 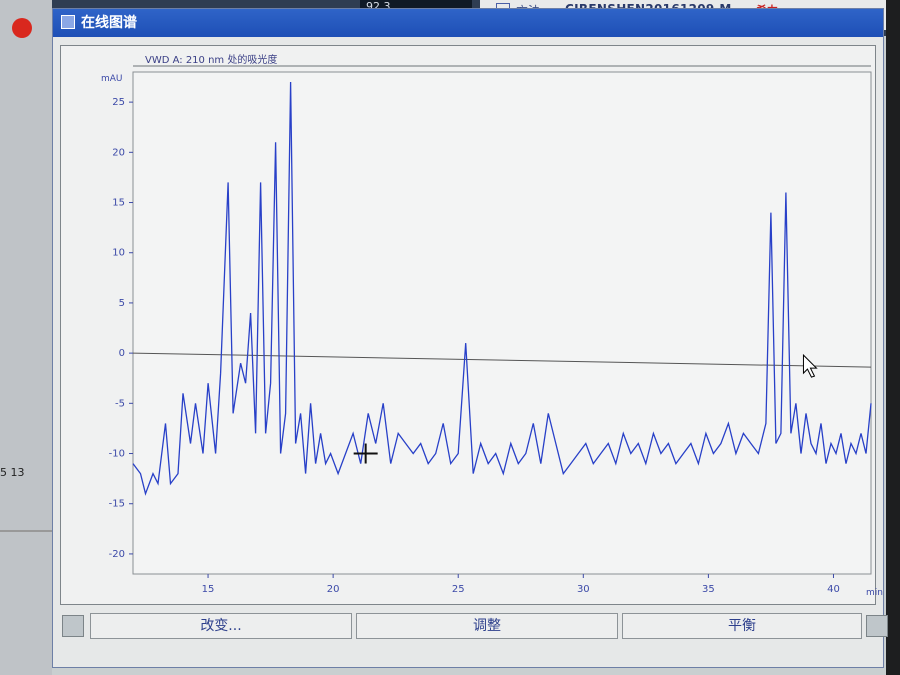 I want to click on y-tick-label: -15, so click(x=117, y=504).